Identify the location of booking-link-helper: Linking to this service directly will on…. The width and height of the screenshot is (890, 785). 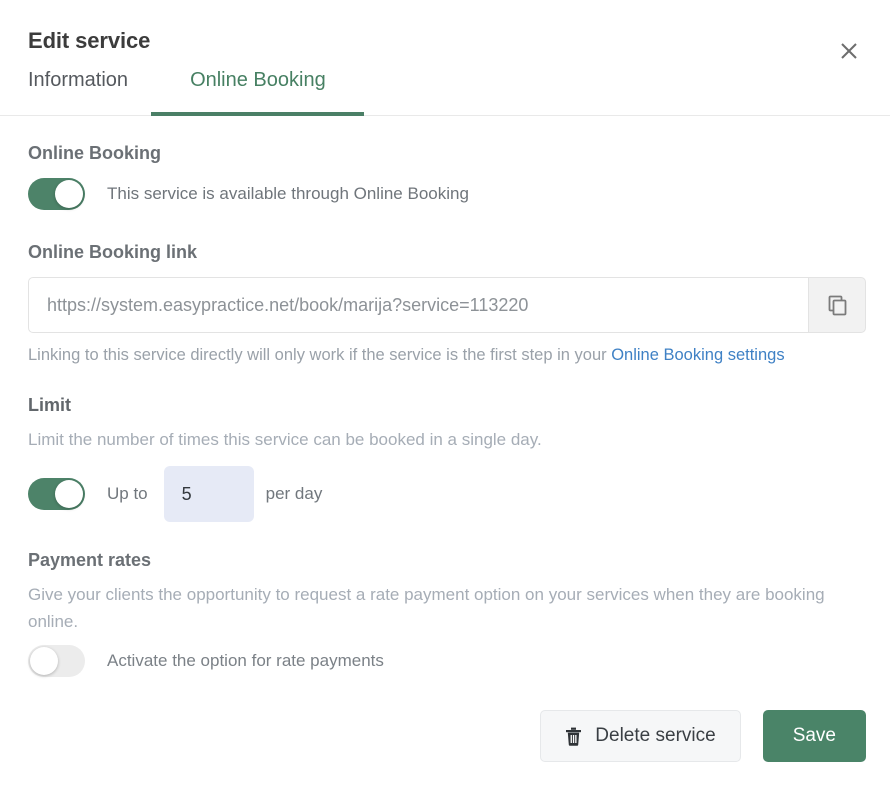
(447, 355).